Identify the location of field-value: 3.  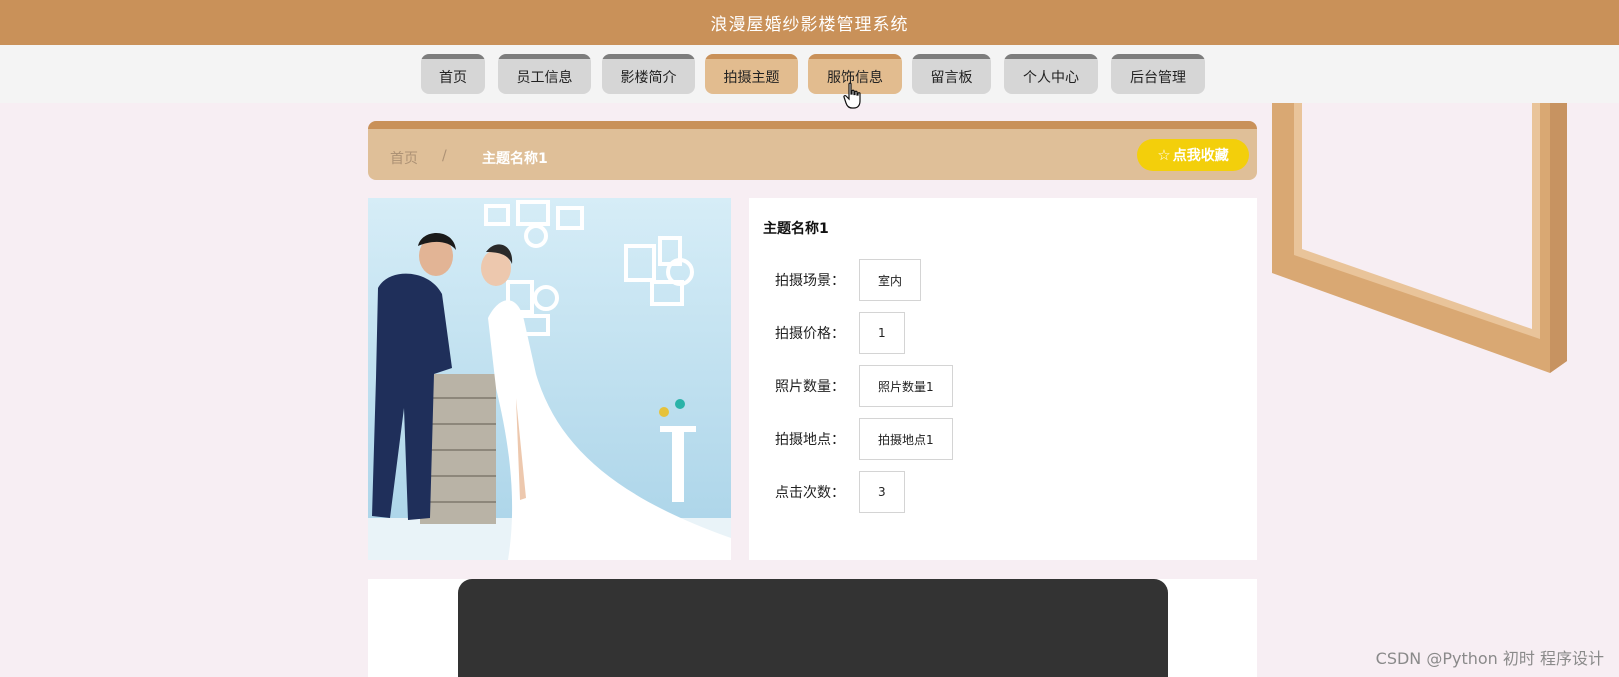
(882, 492).